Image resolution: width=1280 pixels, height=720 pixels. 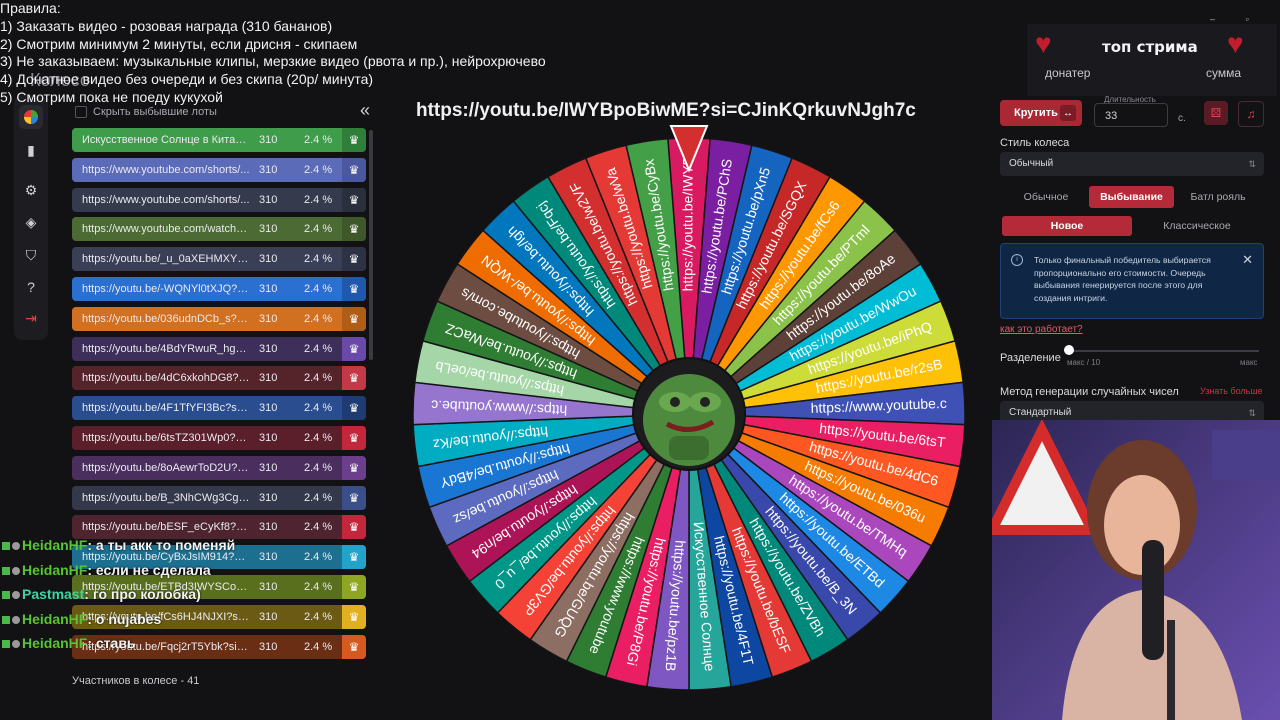 I want to click on mode-elimination: Выбывание, so click(x=1131, y=197).